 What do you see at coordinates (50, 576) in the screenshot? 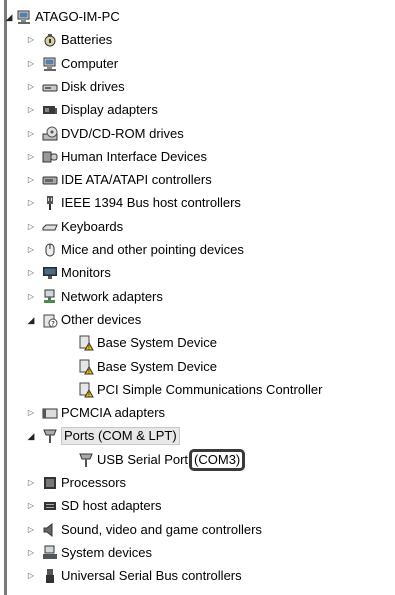
I see `usb-icon` at bounding box center [50, 576].